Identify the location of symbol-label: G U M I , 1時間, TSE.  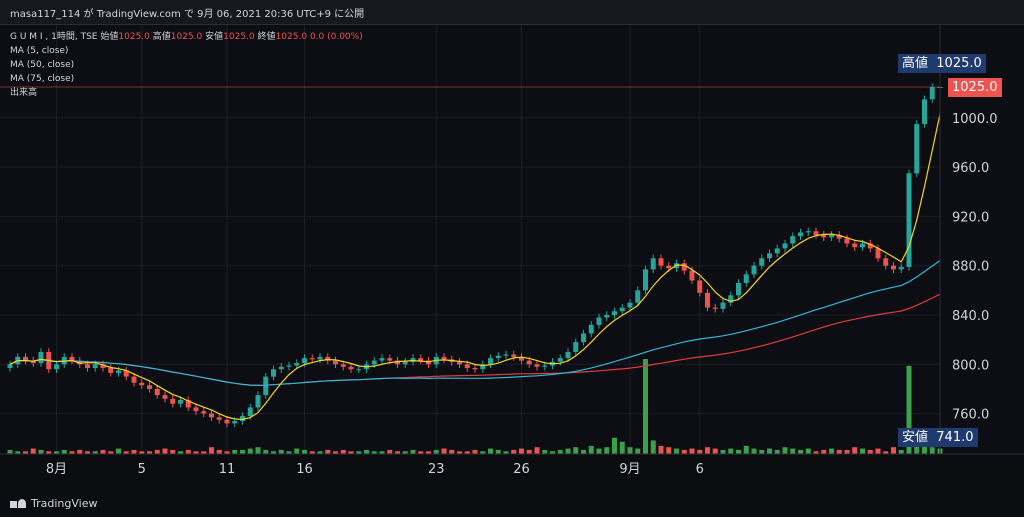
(54, 37).